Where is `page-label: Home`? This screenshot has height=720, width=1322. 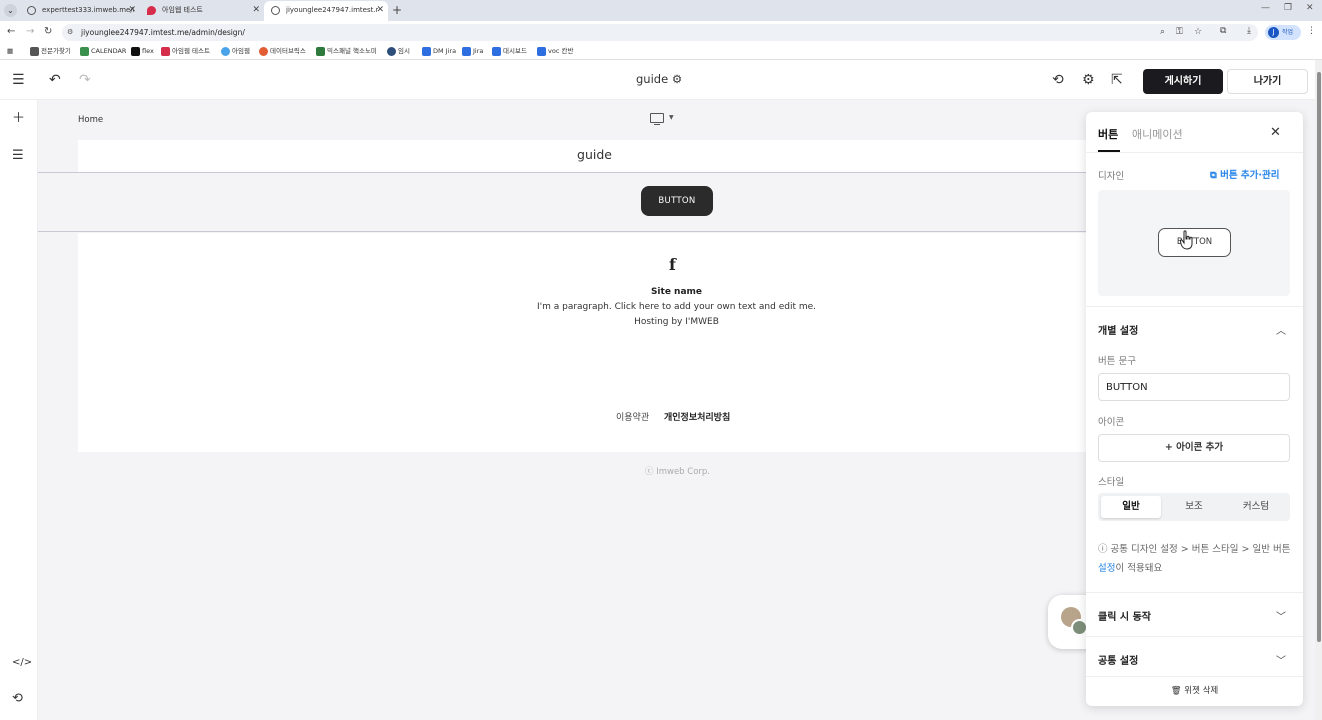 page-label: Home is located at coordinates (90, 120).